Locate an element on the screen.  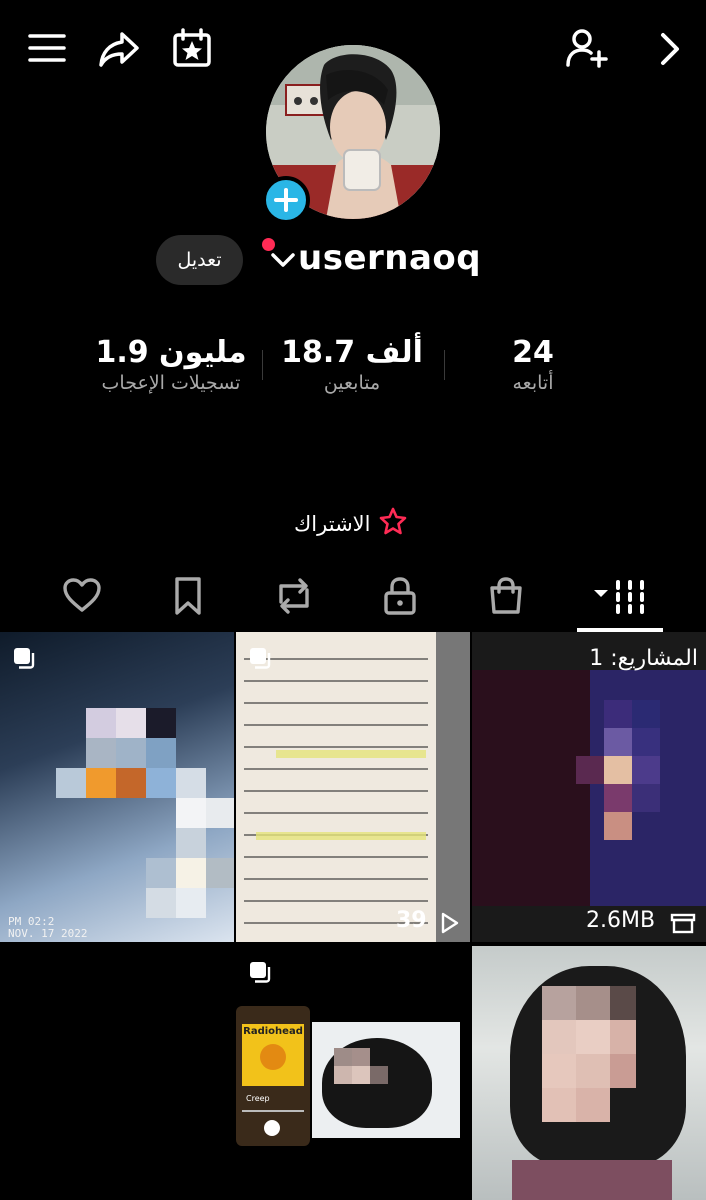
projects-label: المشاريع: 1 is located at coordinates (643, 658).